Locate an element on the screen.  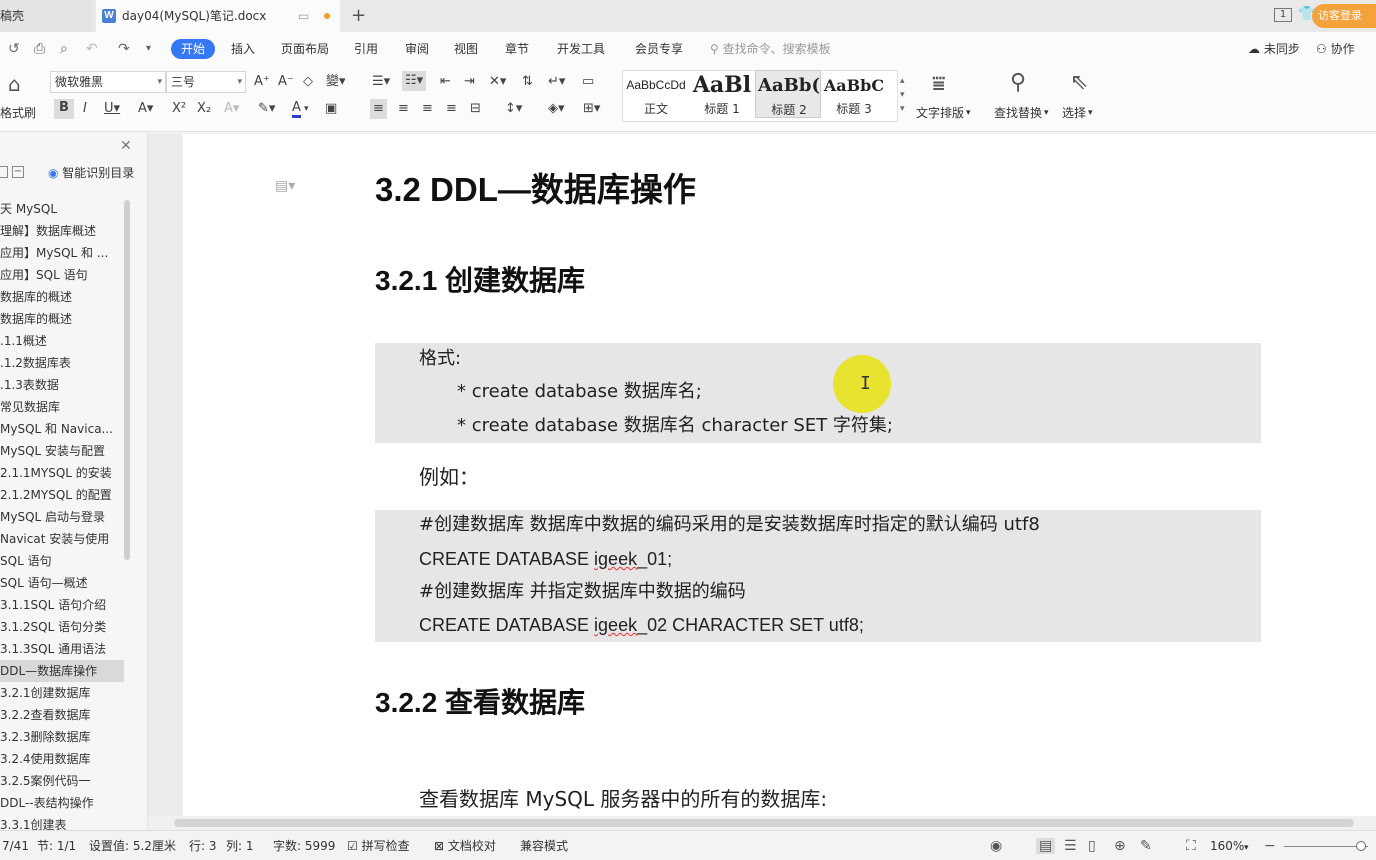
smart-toc-button: ◉ 智能识别目录 is located at coordinates (91, 173).